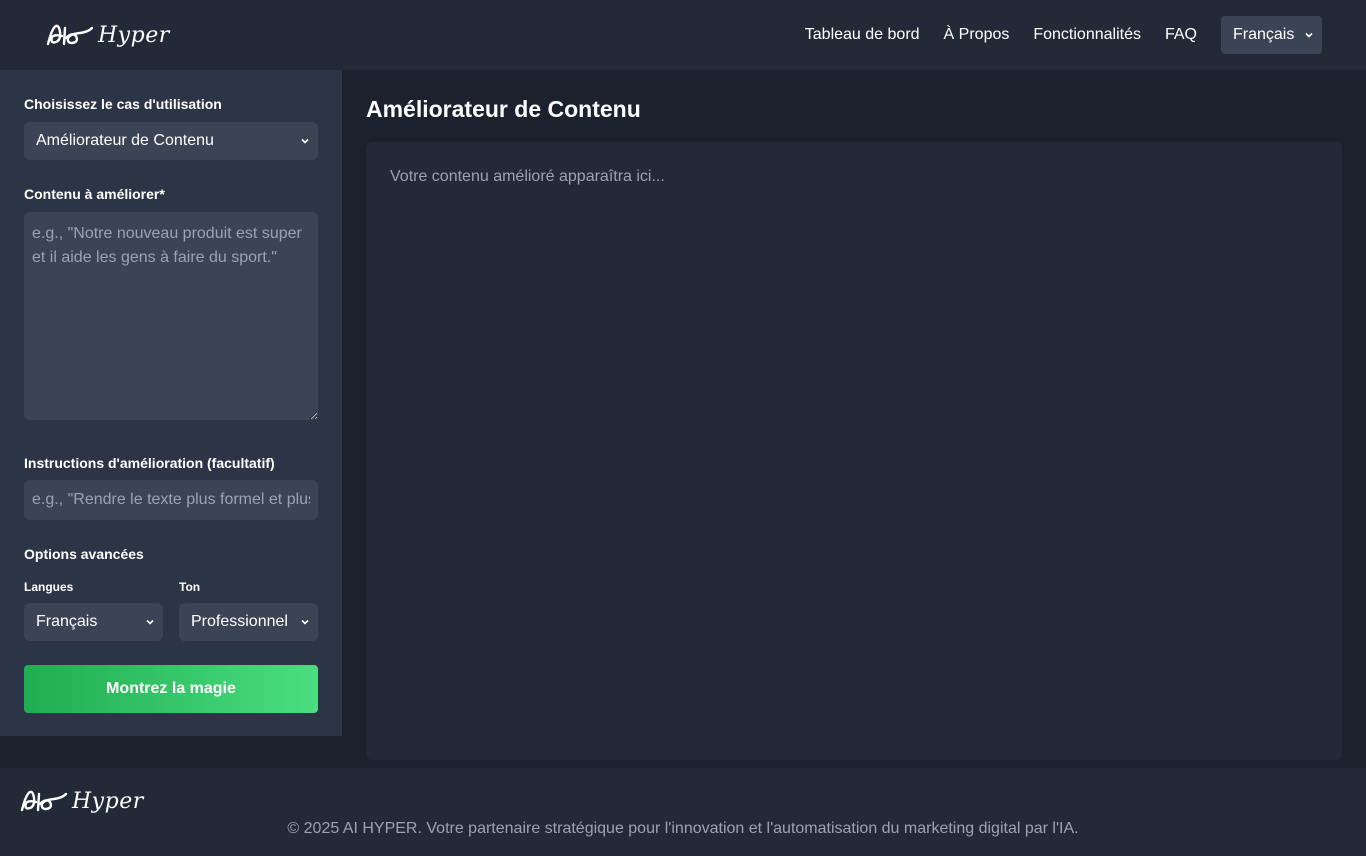 The width and height of the screenshot is (1366, 856). I want to click on generate-button: Montrez la magie, so click(171, 689).